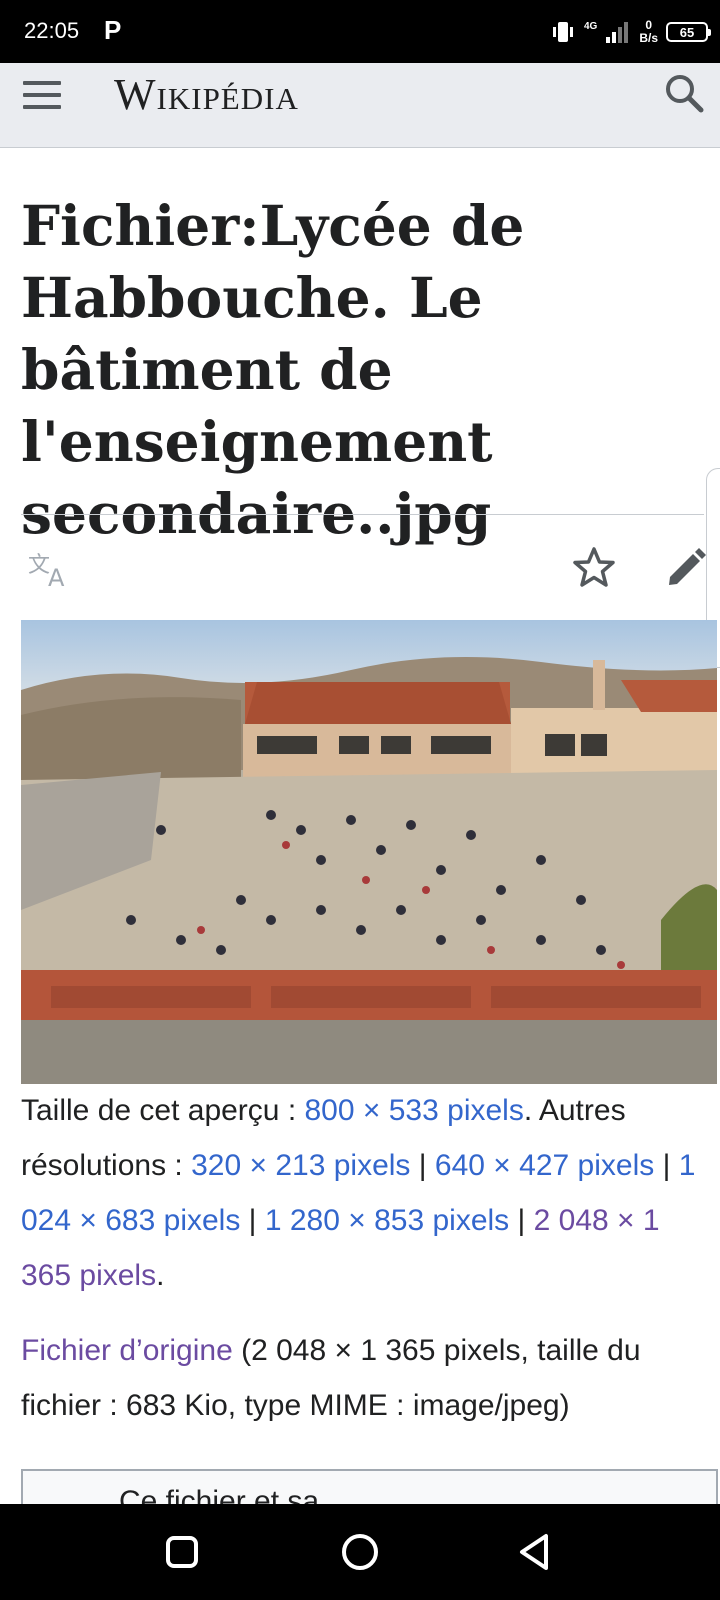  I want to click on resolution-link-320: 320 × 213 pixels, so click(300, 1165).